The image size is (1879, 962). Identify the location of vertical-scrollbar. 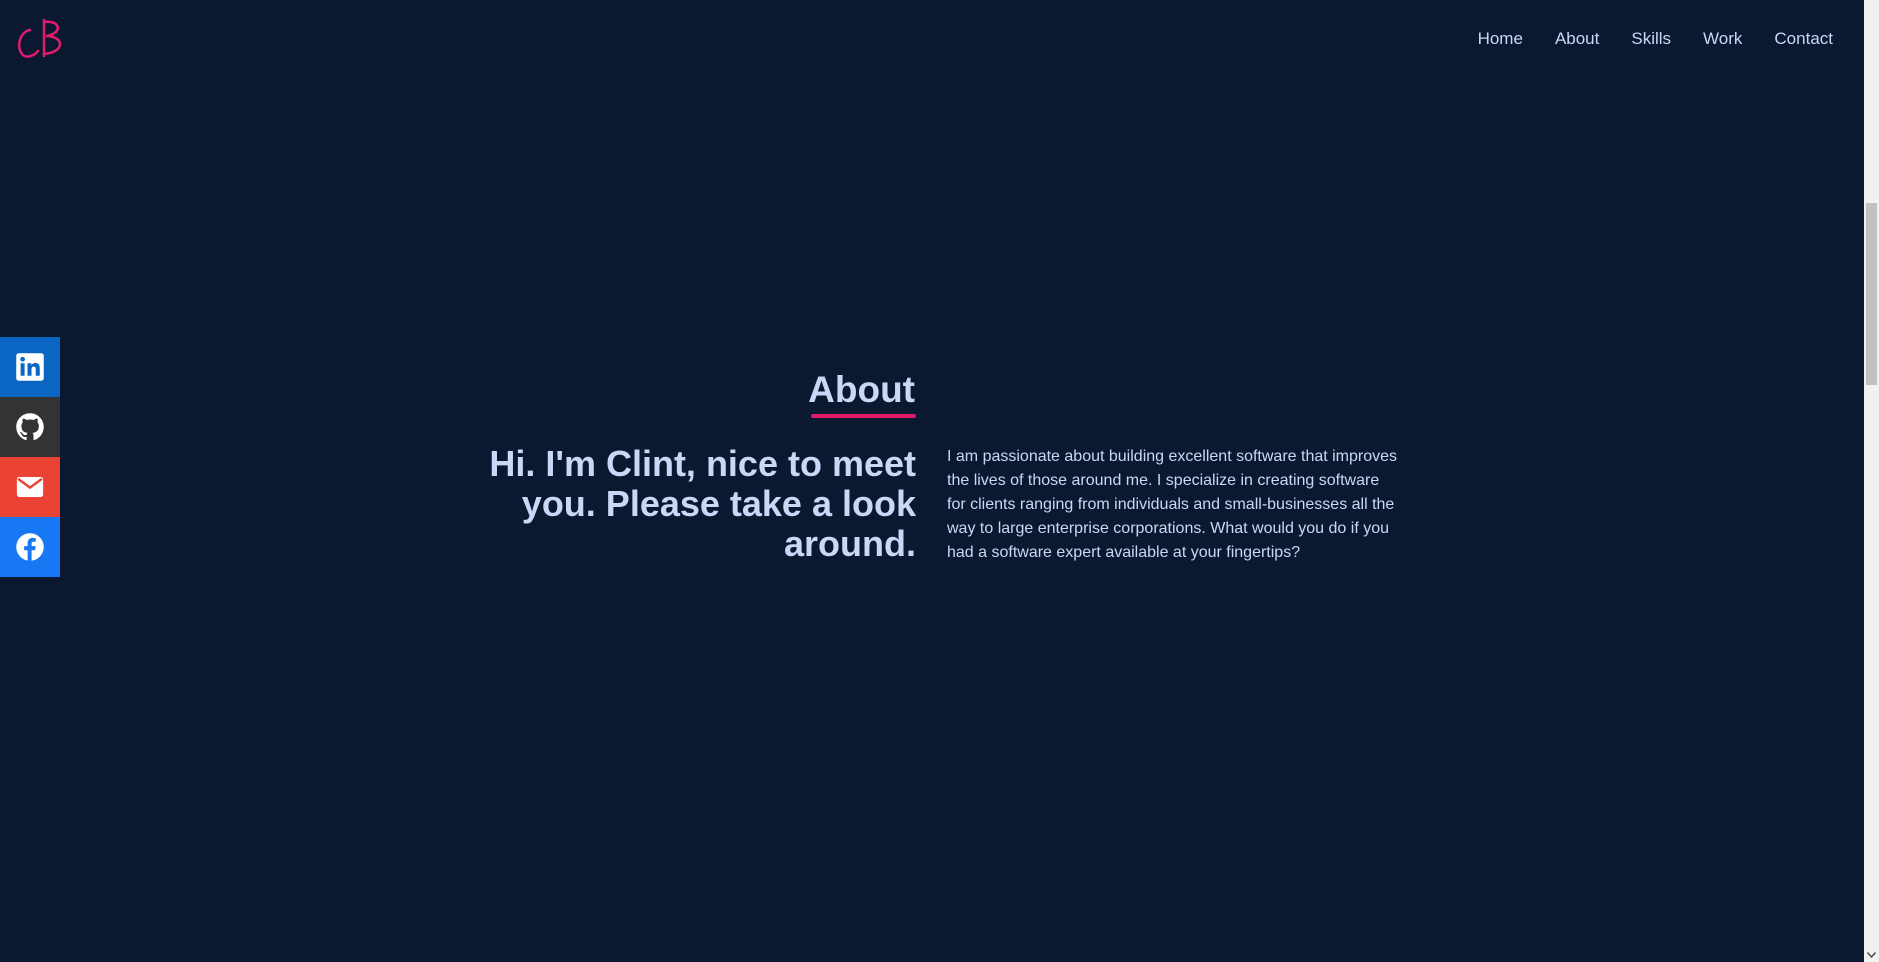
(1871, 481).